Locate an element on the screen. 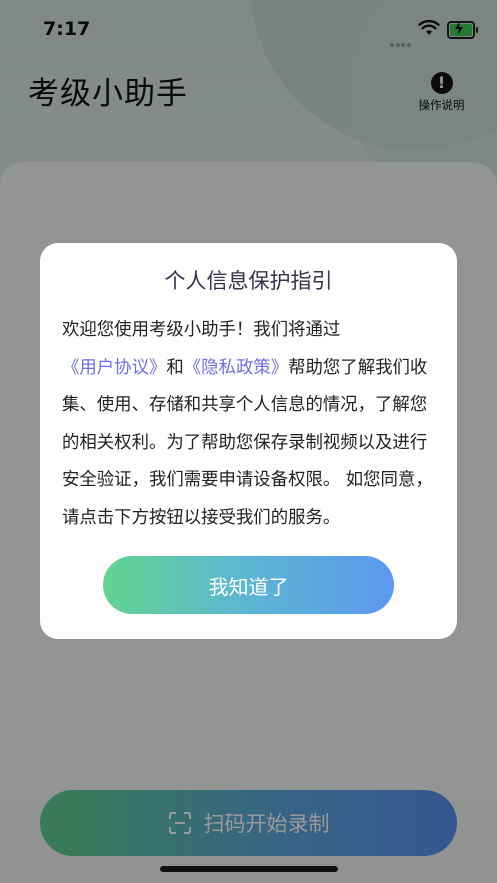 The height and width of the screenshot is (883, 497). agree-button: 我知道了 is located at coordinates (248, 585).